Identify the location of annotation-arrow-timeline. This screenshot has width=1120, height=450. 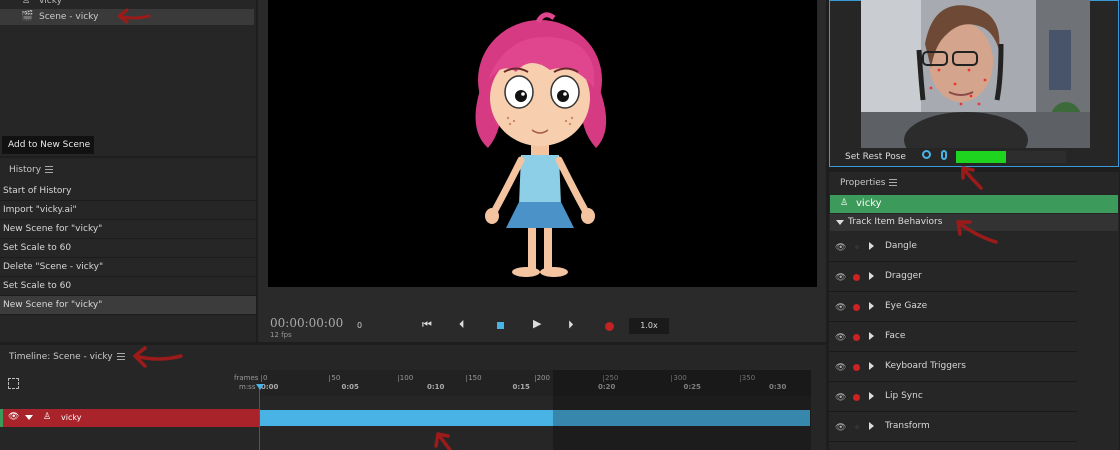
(158, 357).